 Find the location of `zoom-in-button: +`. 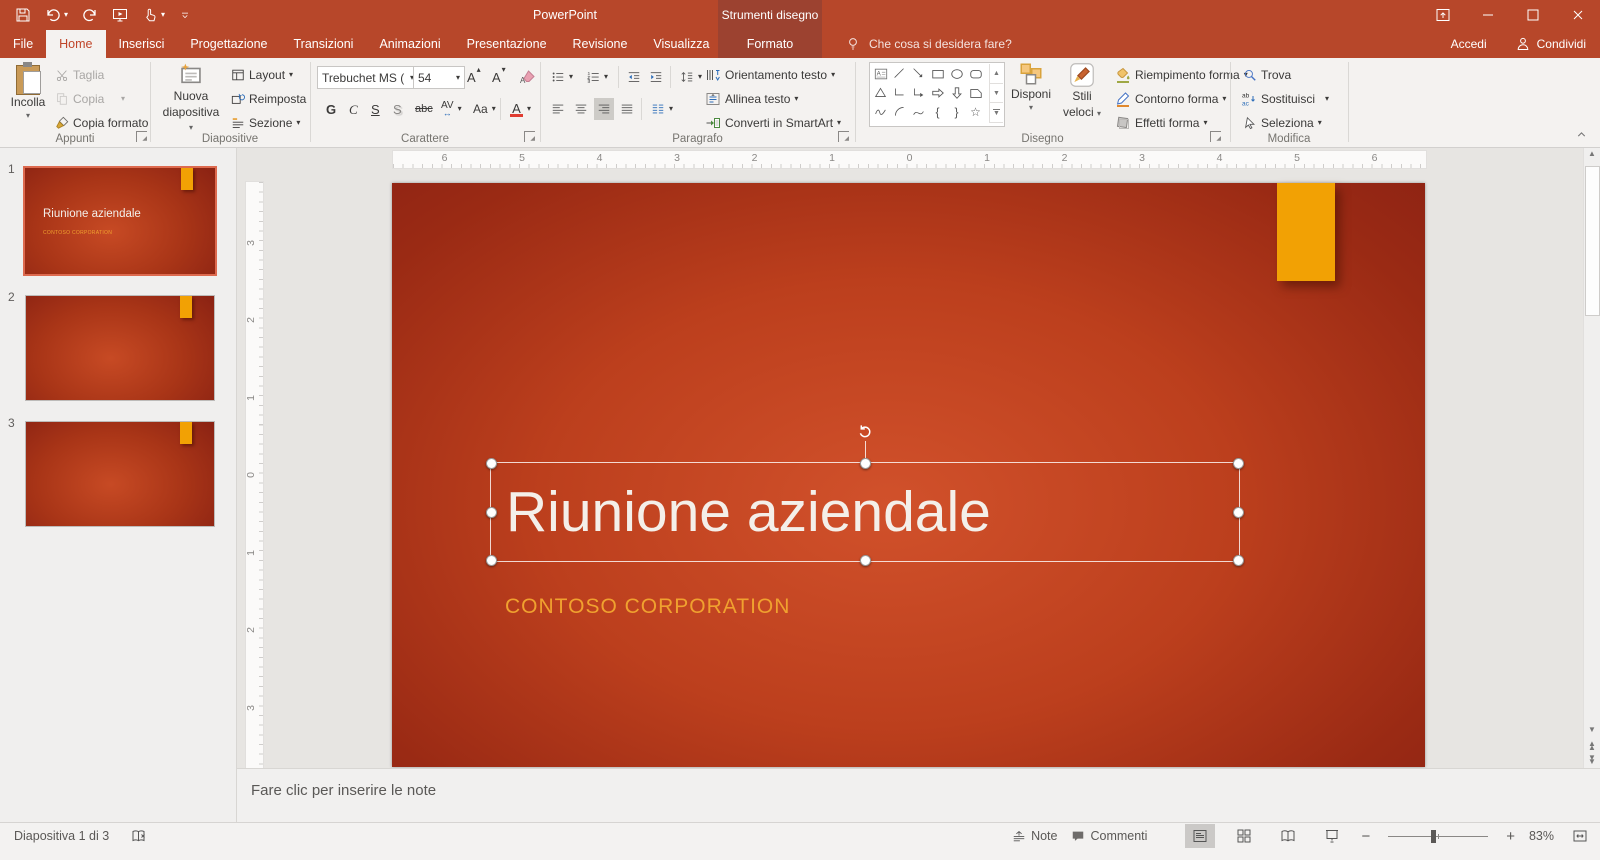

zoom-in-button: + is located at coordinates (1510, 836).